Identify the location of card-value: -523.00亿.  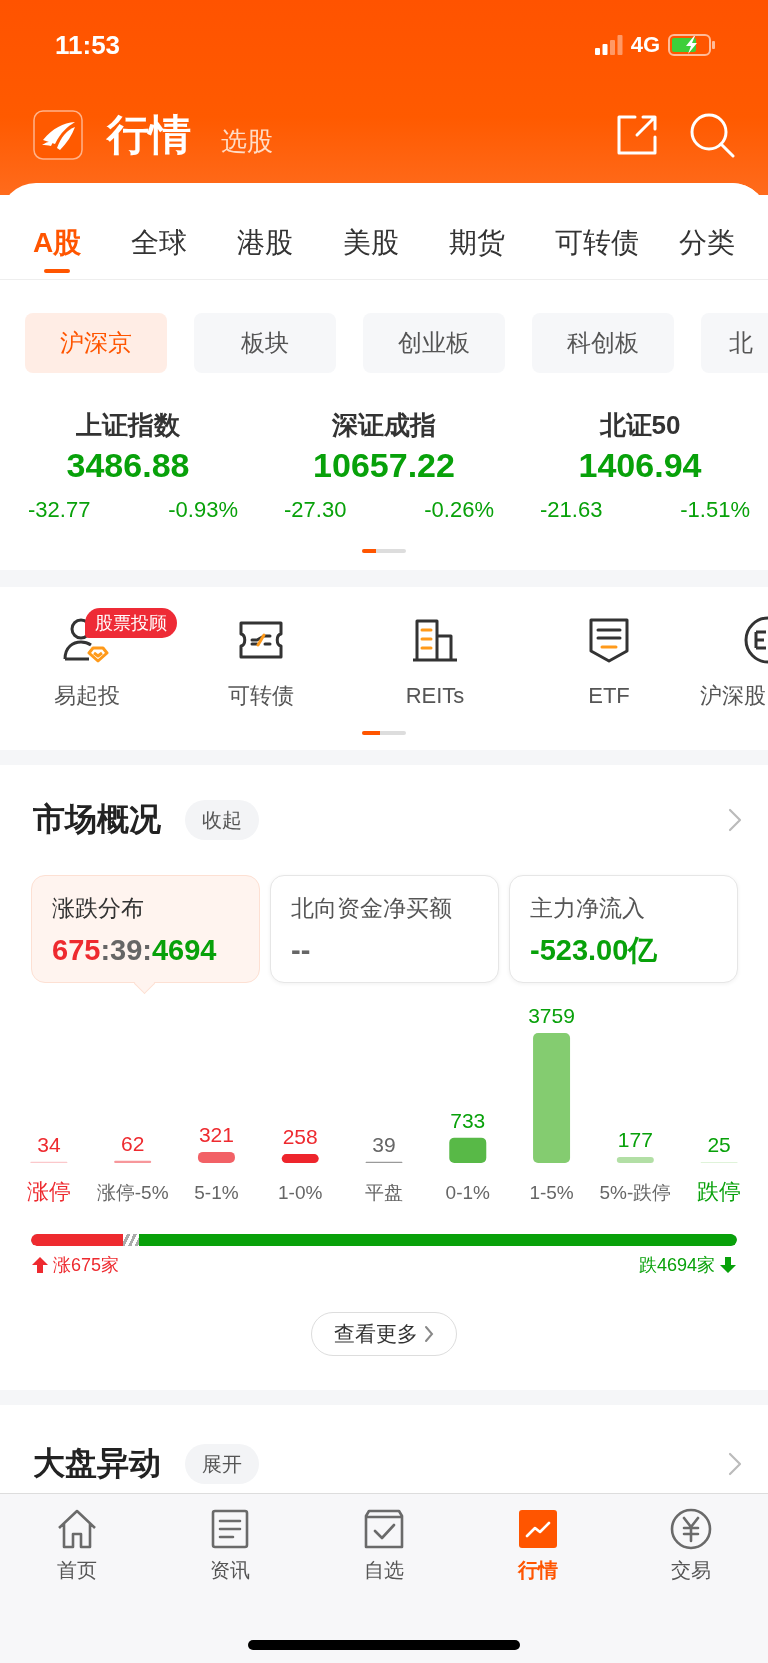
(594, 950).